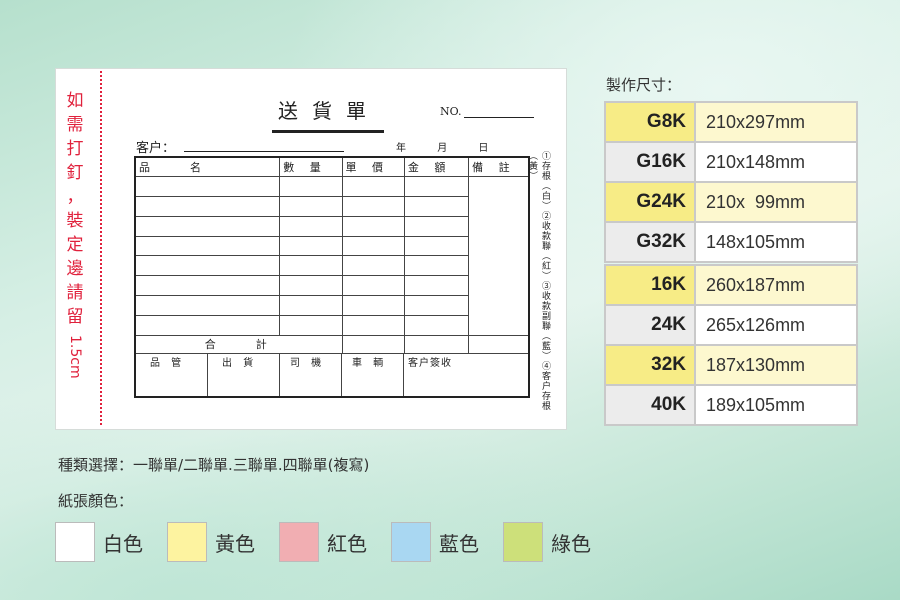 The height and width of the screenshot is (600, 900). What do you see at coordinates (332, 256) in the screenshot?
I see `table-row` at bounding box center [332, 256].